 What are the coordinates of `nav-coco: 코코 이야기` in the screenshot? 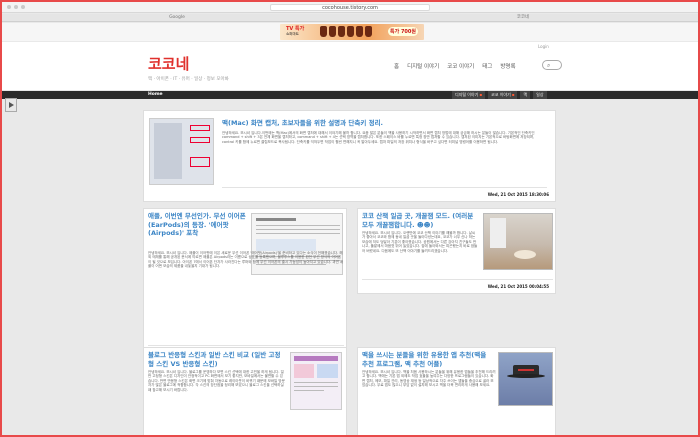 It's located at (460, 66).